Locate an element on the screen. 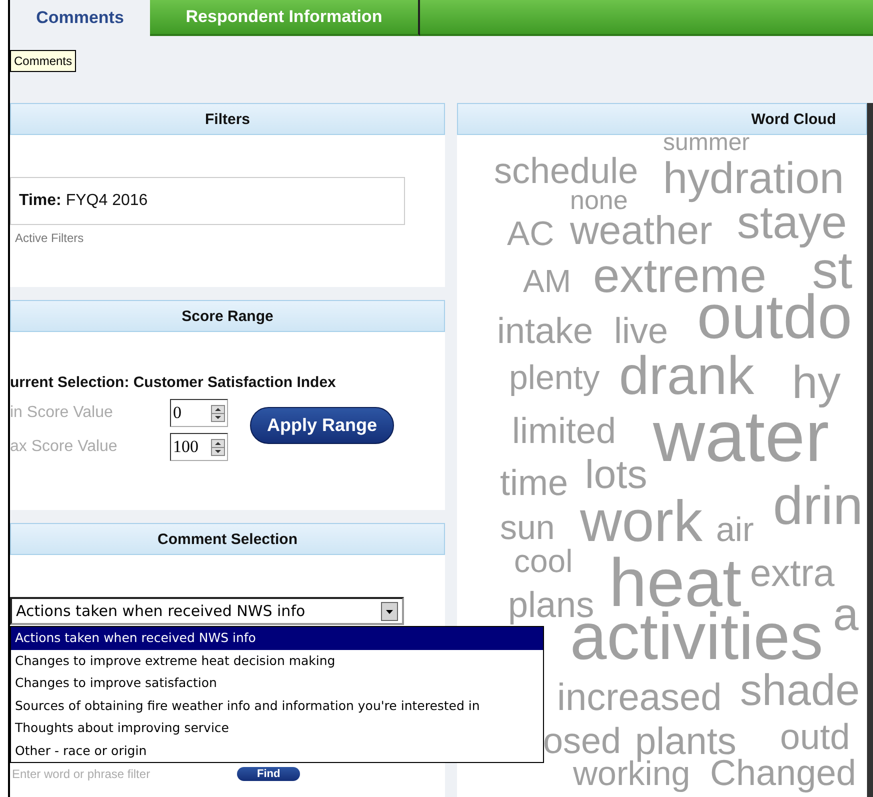  filter-text: Time: FYQ4 2016 is located at coordinates (83, 201).